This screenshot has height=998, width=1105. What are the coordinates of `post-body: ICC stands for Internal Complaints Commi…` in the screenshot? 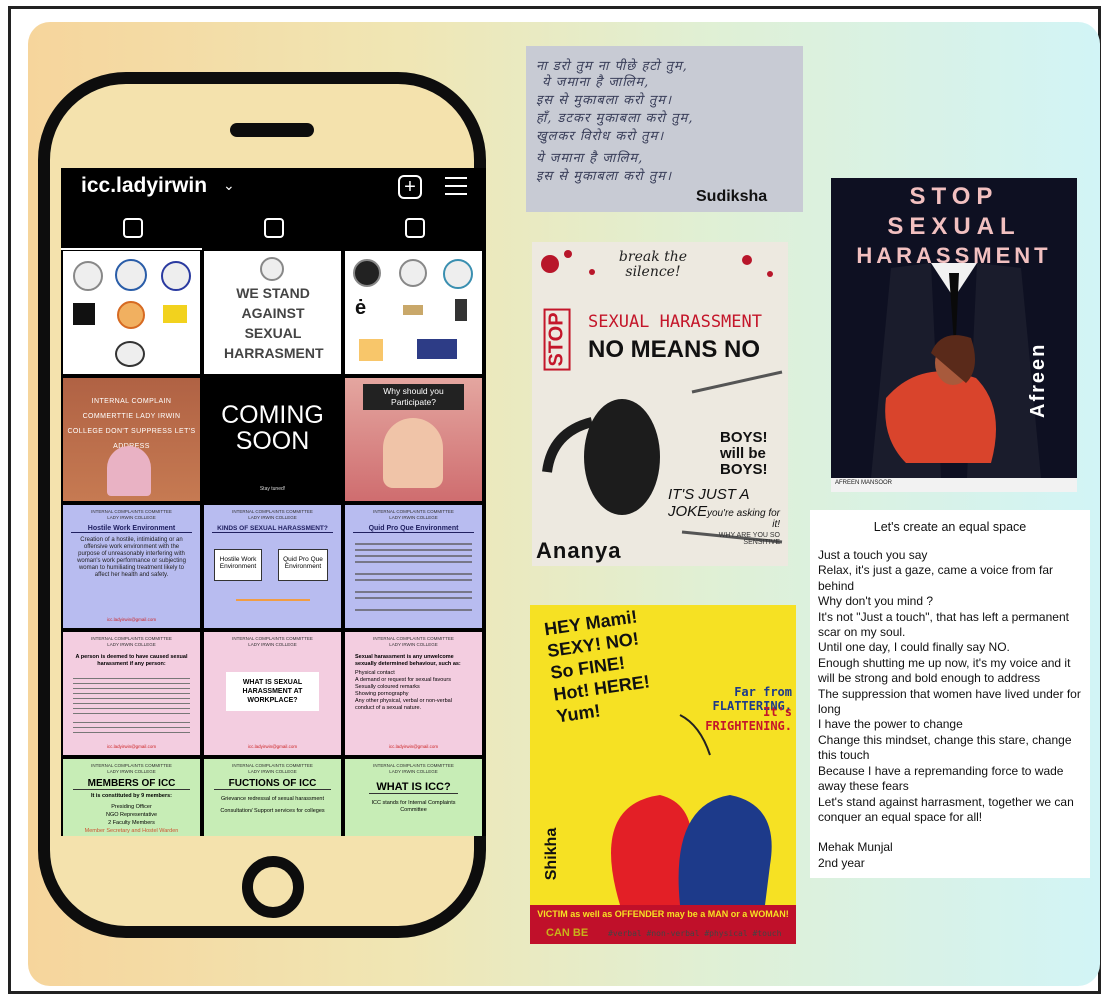 It's located at (413, 806).